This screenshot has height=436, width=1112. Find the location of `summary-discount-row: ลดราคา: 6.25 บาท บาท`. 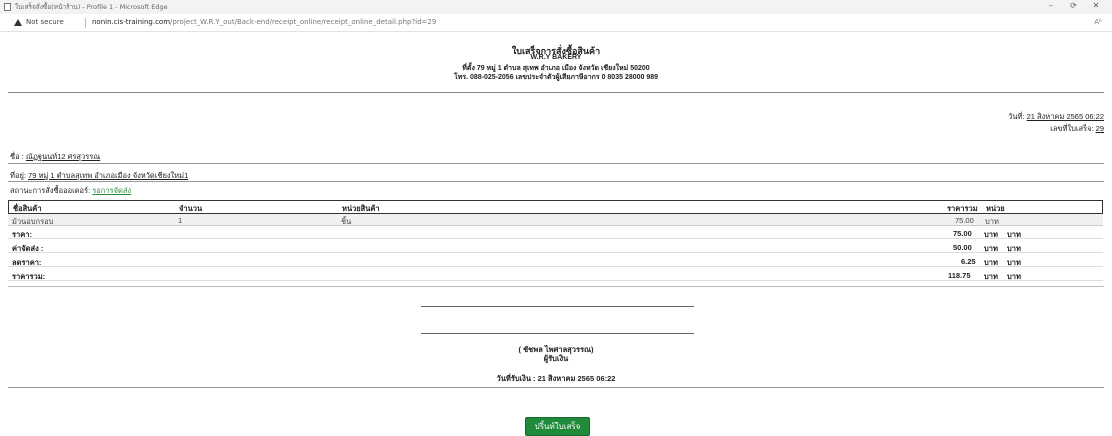

summary-discount-row: ลดราคา: 6.25 บาท บาท is located at coordinates (555, 261).